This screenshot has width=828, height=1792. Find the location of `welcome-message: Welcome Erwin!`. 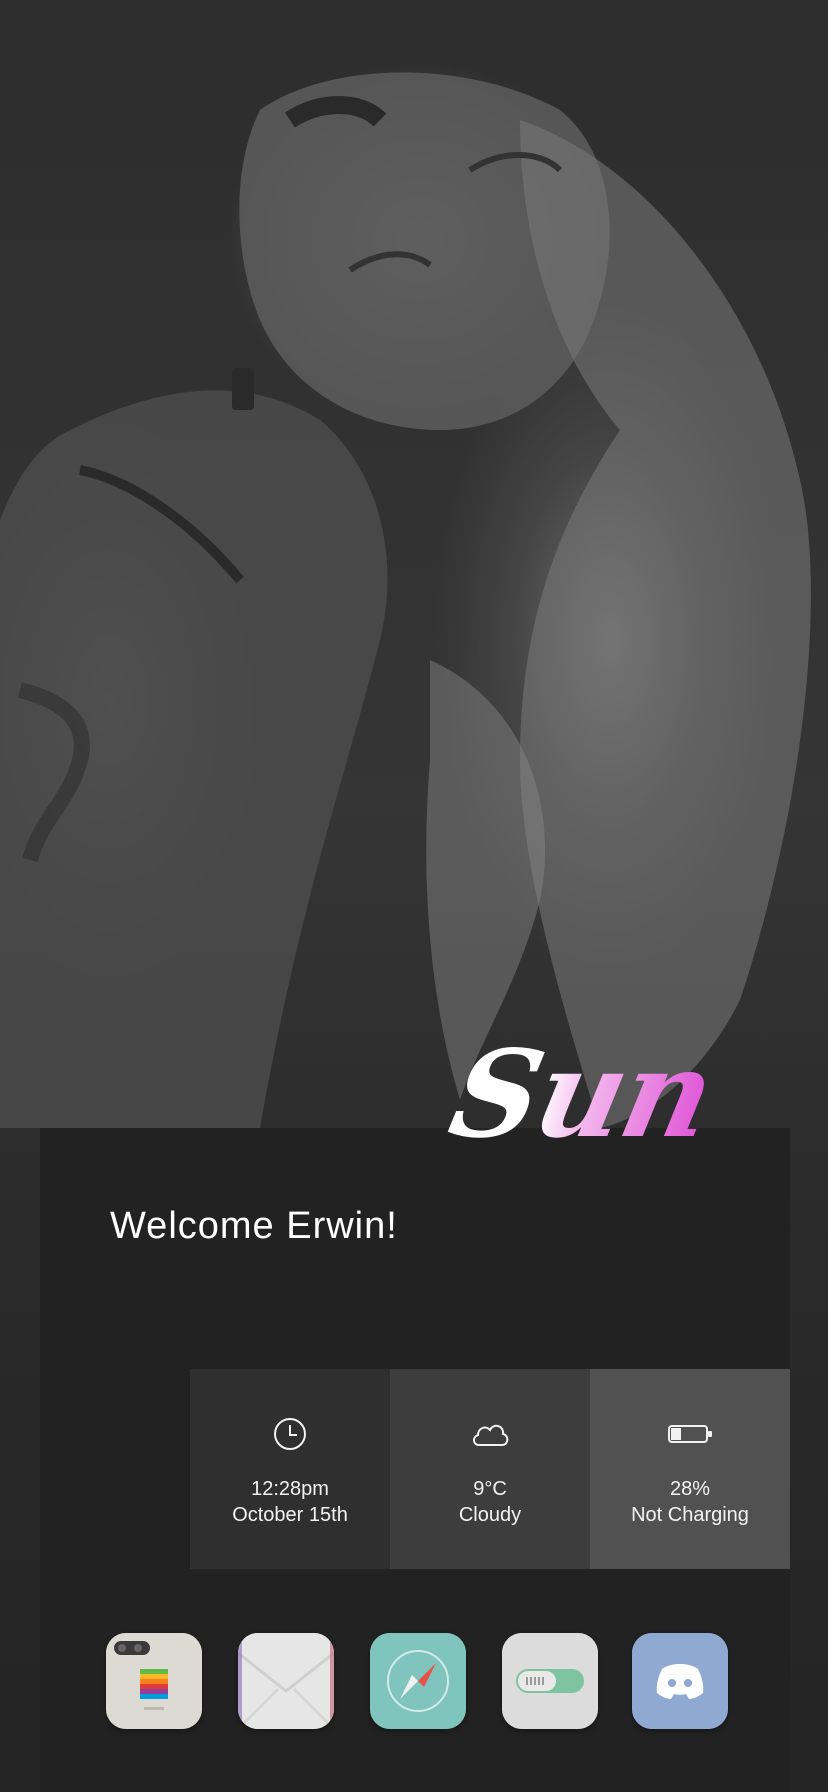

welcome-message: Welcome Erwin! is located at coordinates (254, 1226).